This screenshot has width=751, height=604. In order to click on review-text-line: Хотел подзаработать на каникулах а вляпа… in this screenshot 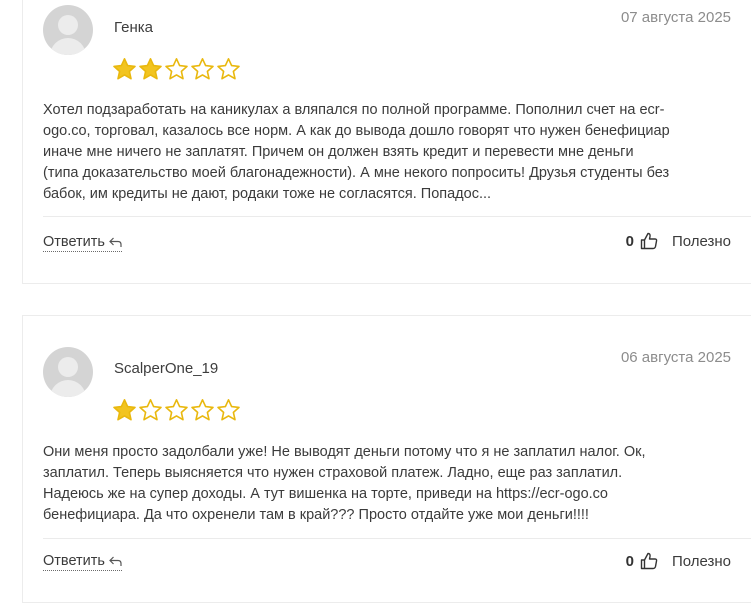, I will do `click(354, 110)`.